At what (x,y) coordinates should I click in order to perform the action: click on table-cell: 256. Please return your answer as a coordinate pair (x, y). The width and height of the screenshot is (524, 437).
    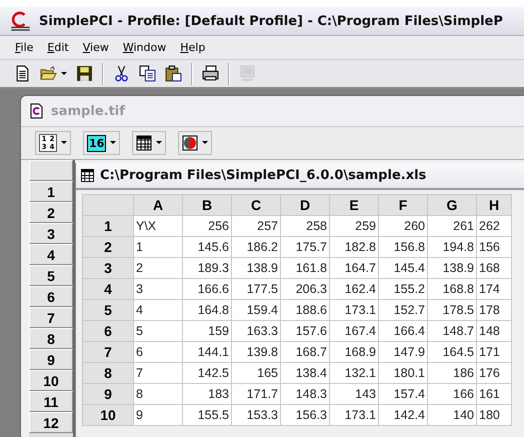
    Looking at the image, I should click on (207, 226).